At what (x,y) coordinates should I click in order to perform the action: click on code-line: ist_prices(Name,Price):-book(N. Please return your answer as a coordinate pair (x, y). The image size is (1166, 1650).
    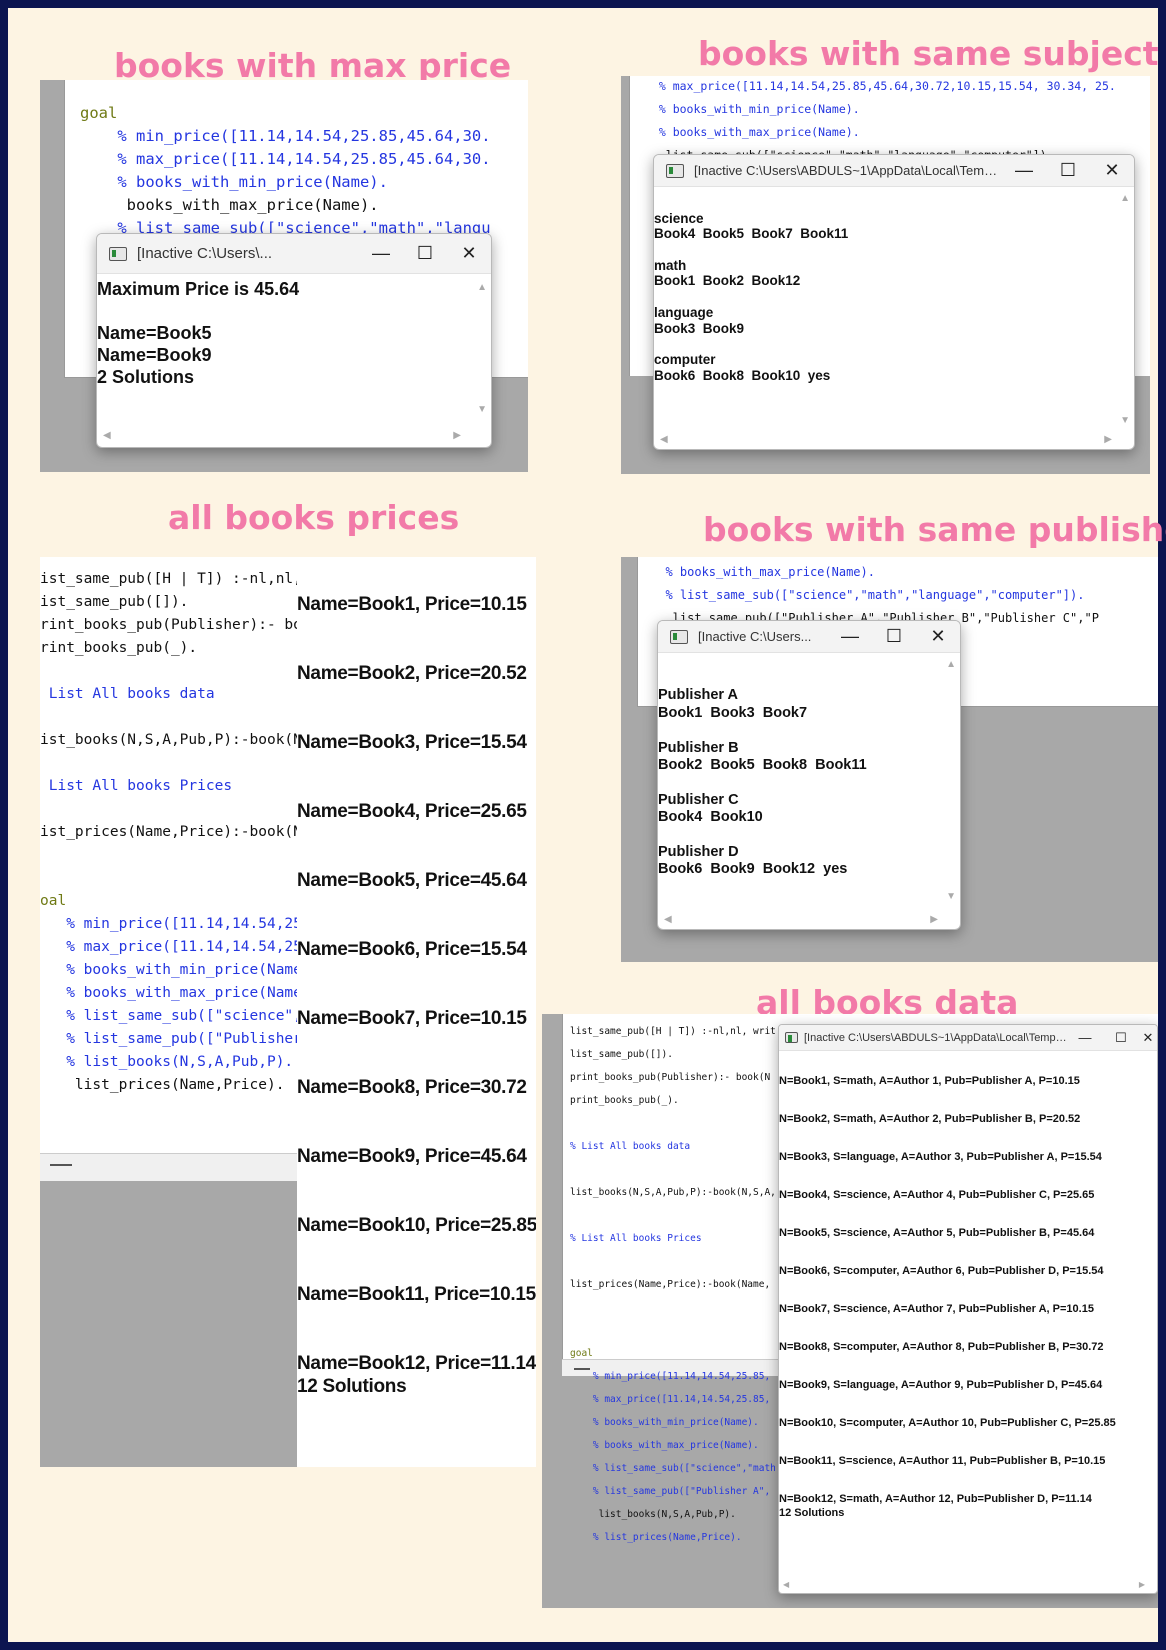
    Looking at the image, I should click on (171, 832).